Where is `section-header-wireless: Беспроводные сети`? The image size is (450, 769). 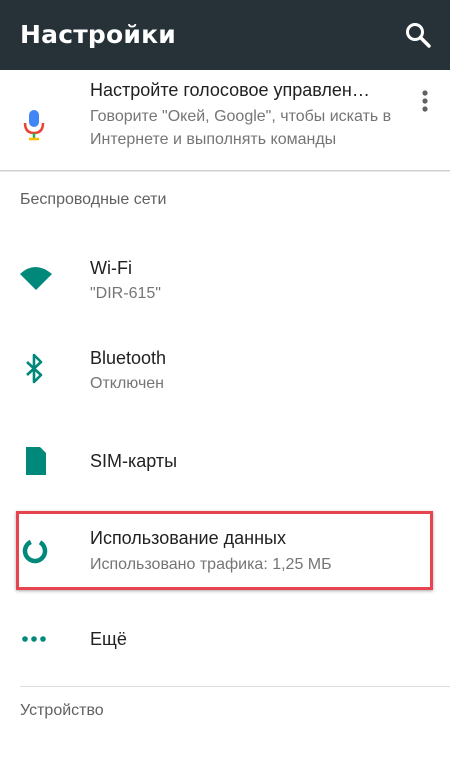
section-header-wireless: Беспроводные сети is located at coordinates (93, 199).